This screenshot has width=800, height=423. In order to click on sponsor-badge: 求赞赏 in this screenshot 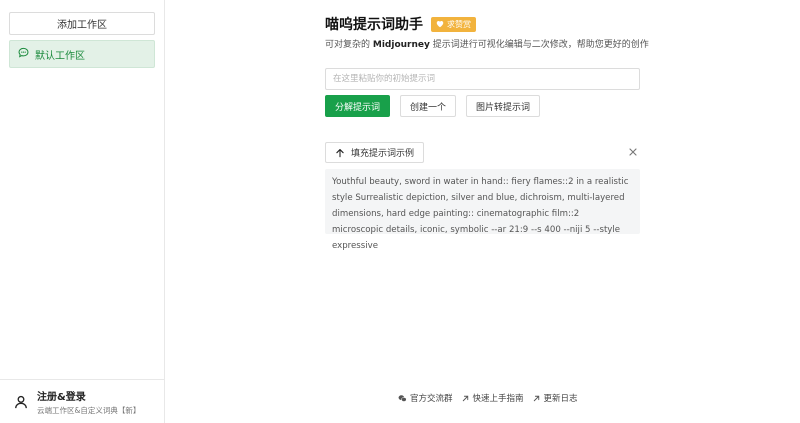, I will do `click(453, 24)`.